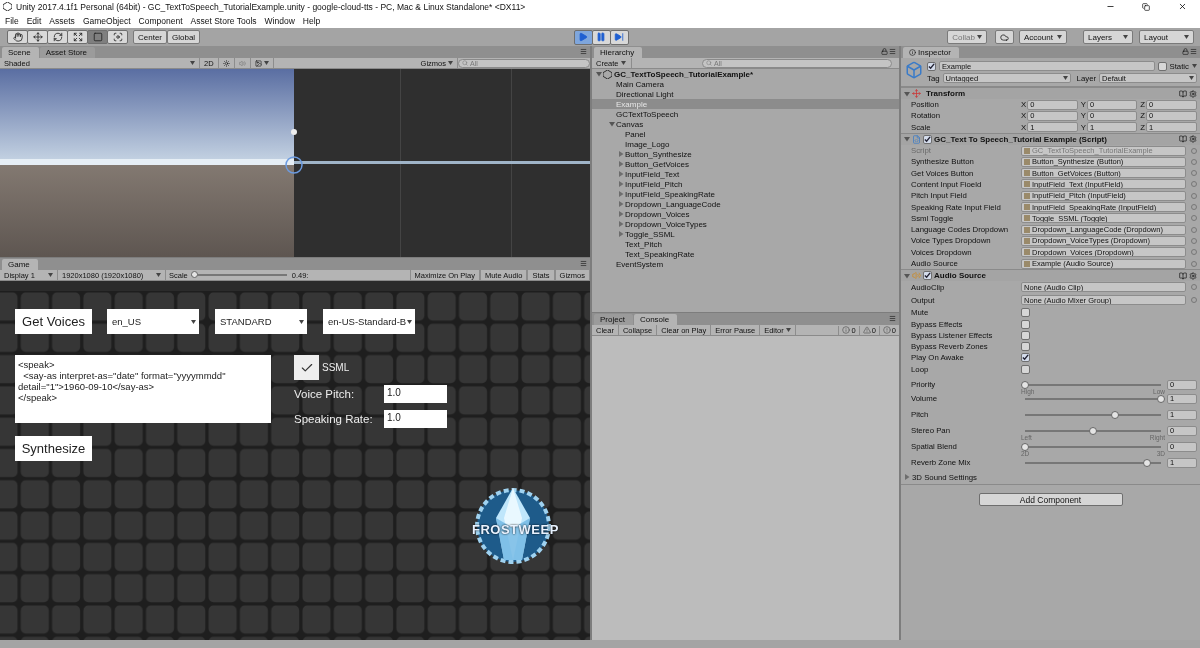  I want to click on tree-item: Panel, so click(745, 134).